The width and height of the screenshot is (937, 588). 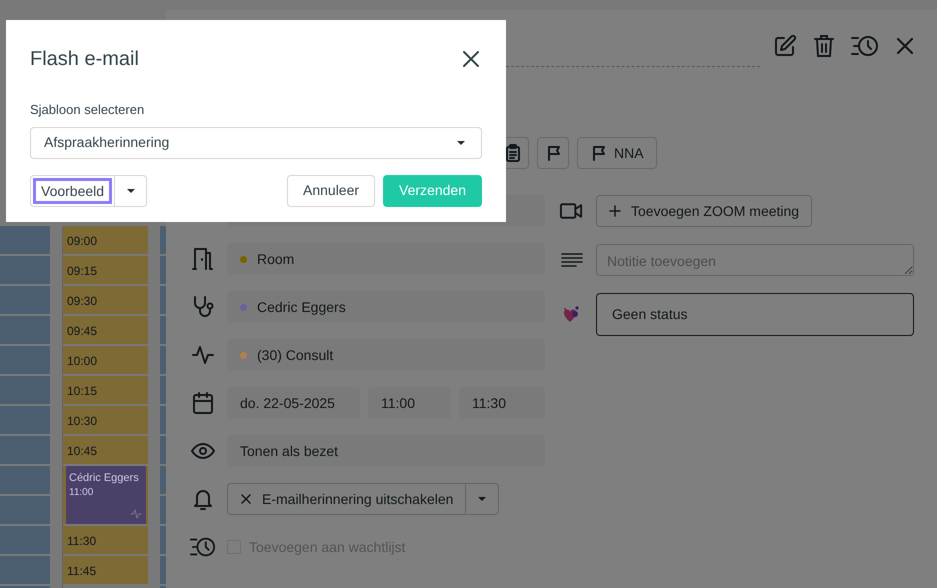 What do you see at coordinates (256, 142) in the screenshot?
I see `template-select: Afspraakherinnering` at bounding box center [256, 142].